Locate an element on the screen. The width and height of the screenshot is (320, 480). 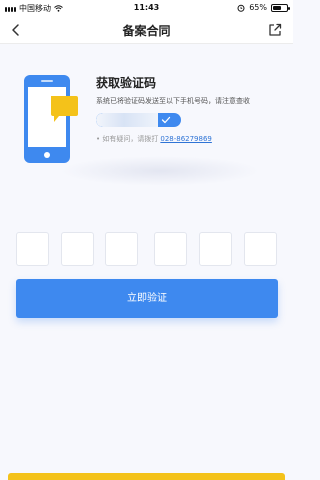
hotline-text: • 如有疑问，请拨打 028-86279869 is located at coordinates (154, 139).